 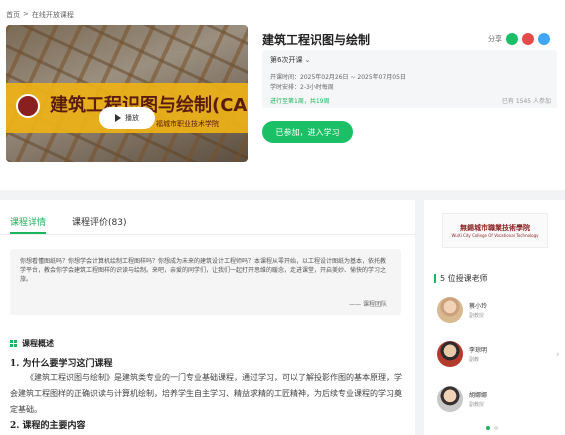 What do you see at coordinates (528, 39) in the screenshot?
I see `weibo-icon` at bounding box center [528, 39].